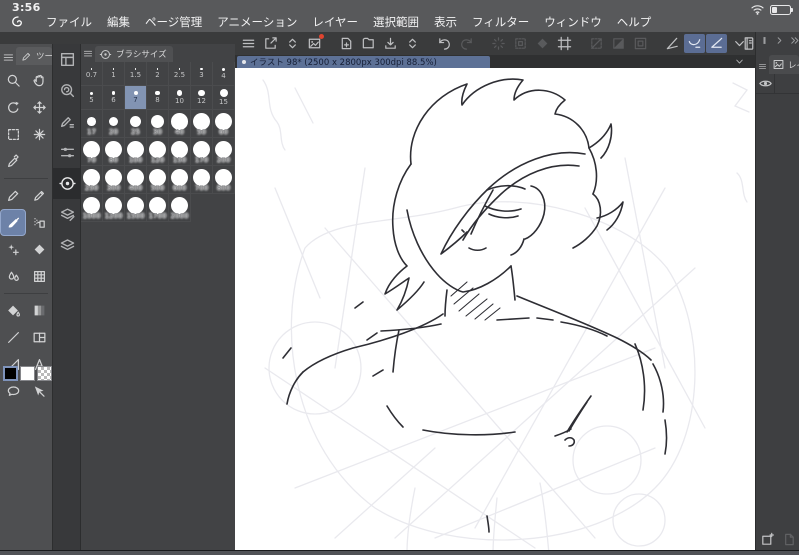  Describe the element at coordinates (764, 40) in the screenshot. I see `panel-bar-icon` at that location.